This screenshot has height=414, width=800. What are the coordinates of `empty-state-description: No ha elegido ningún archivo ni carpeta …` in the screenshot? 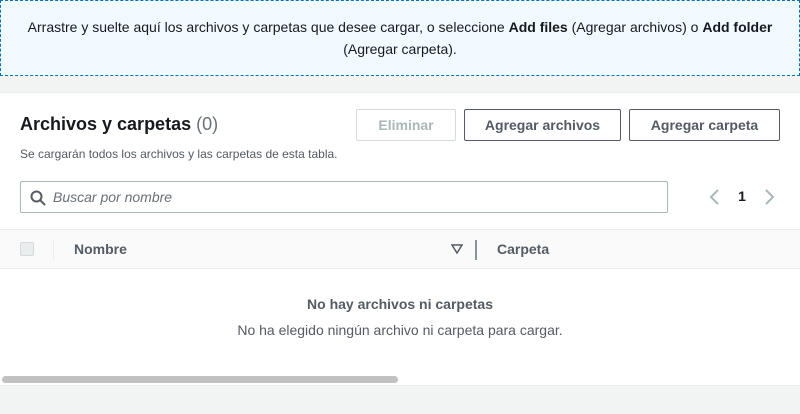 It's located at (400, 330).